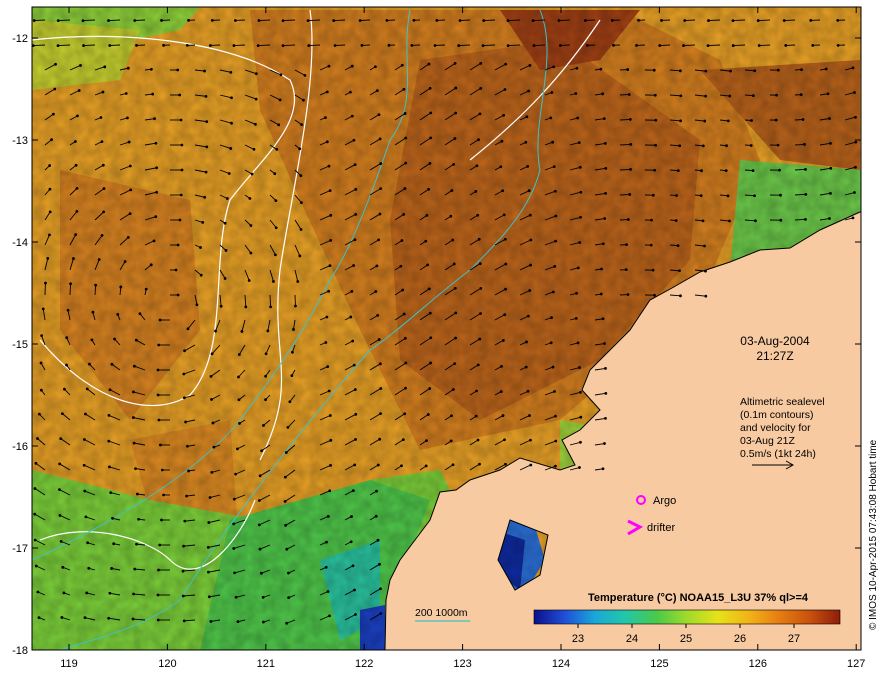  Describe the element at coordinates (856, 664) in the screenshot. I see `lon-tick-label: 127` at that location.